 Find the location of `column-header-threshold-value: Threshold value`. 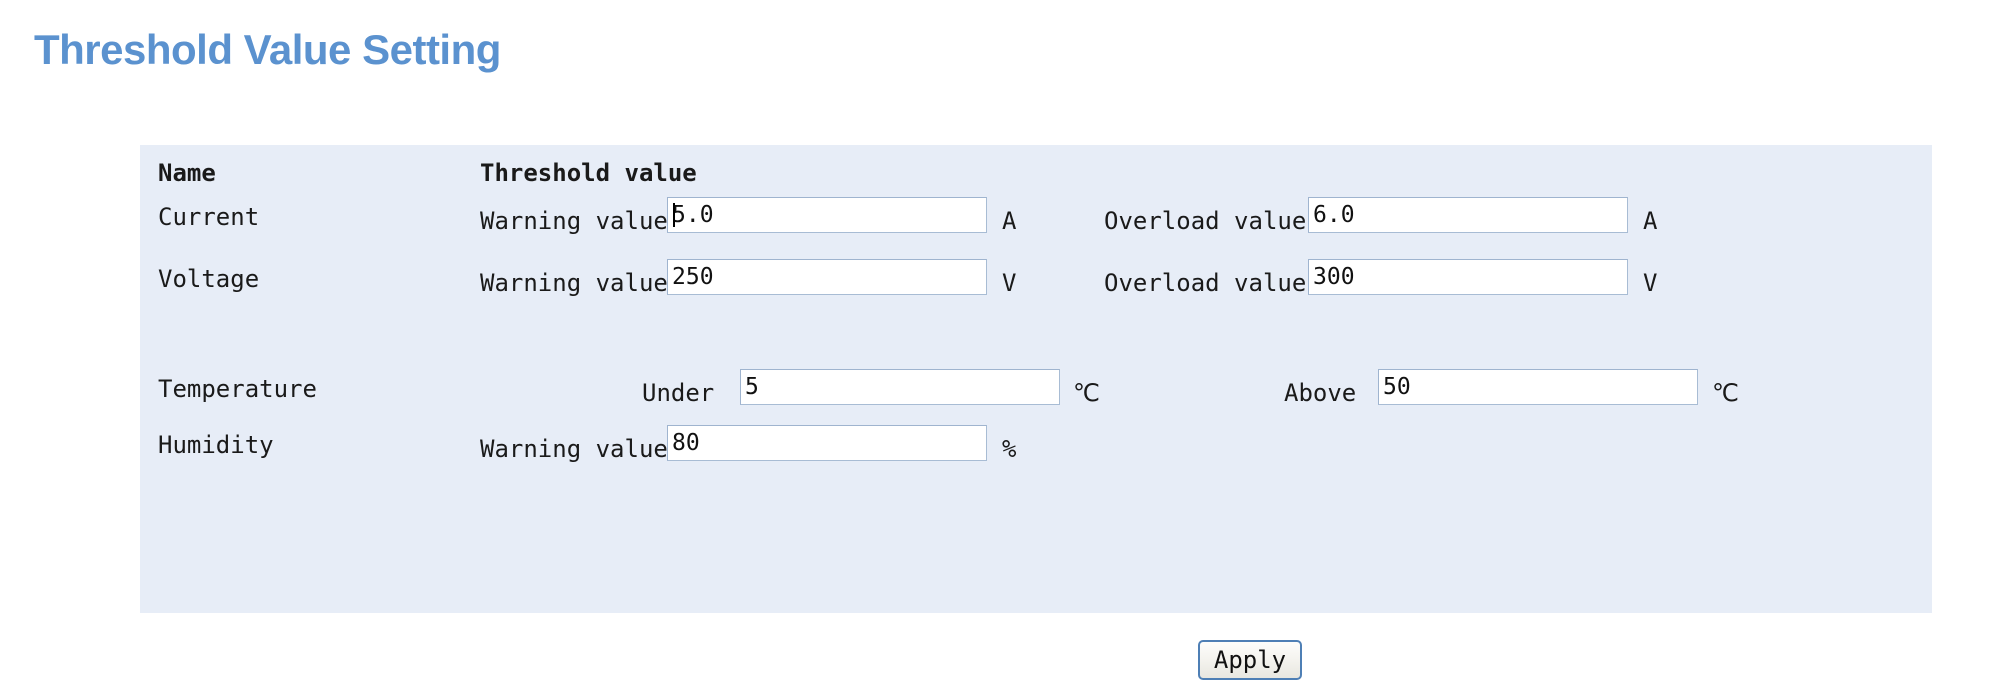

column-header-threshold-value: Threshold value is located at coordinates (588, 173).